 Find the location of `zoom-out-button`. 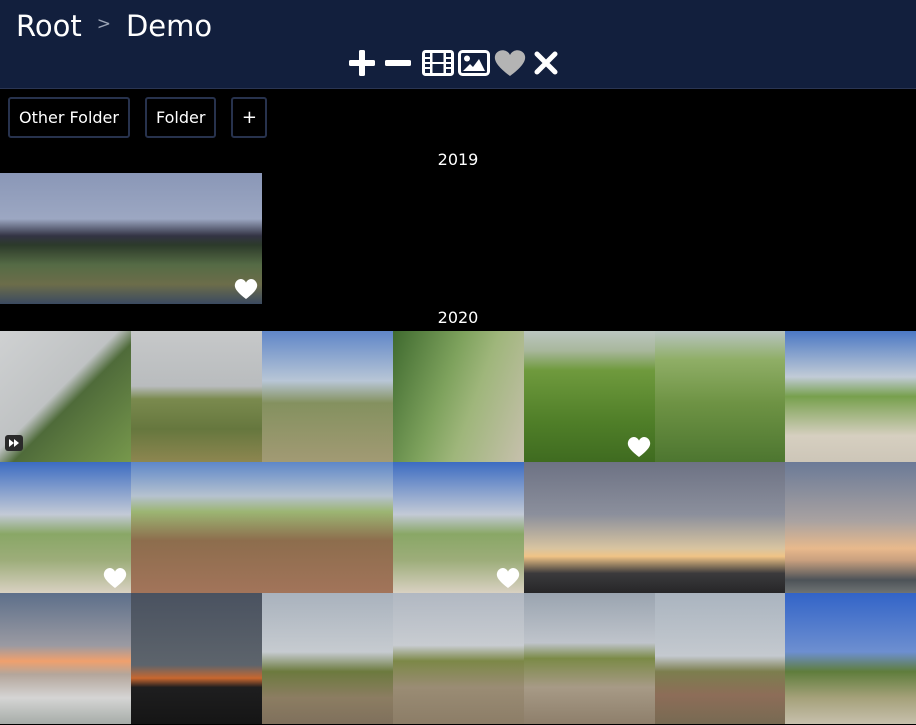

zoom-out-button is located at coordinates (398, 63).